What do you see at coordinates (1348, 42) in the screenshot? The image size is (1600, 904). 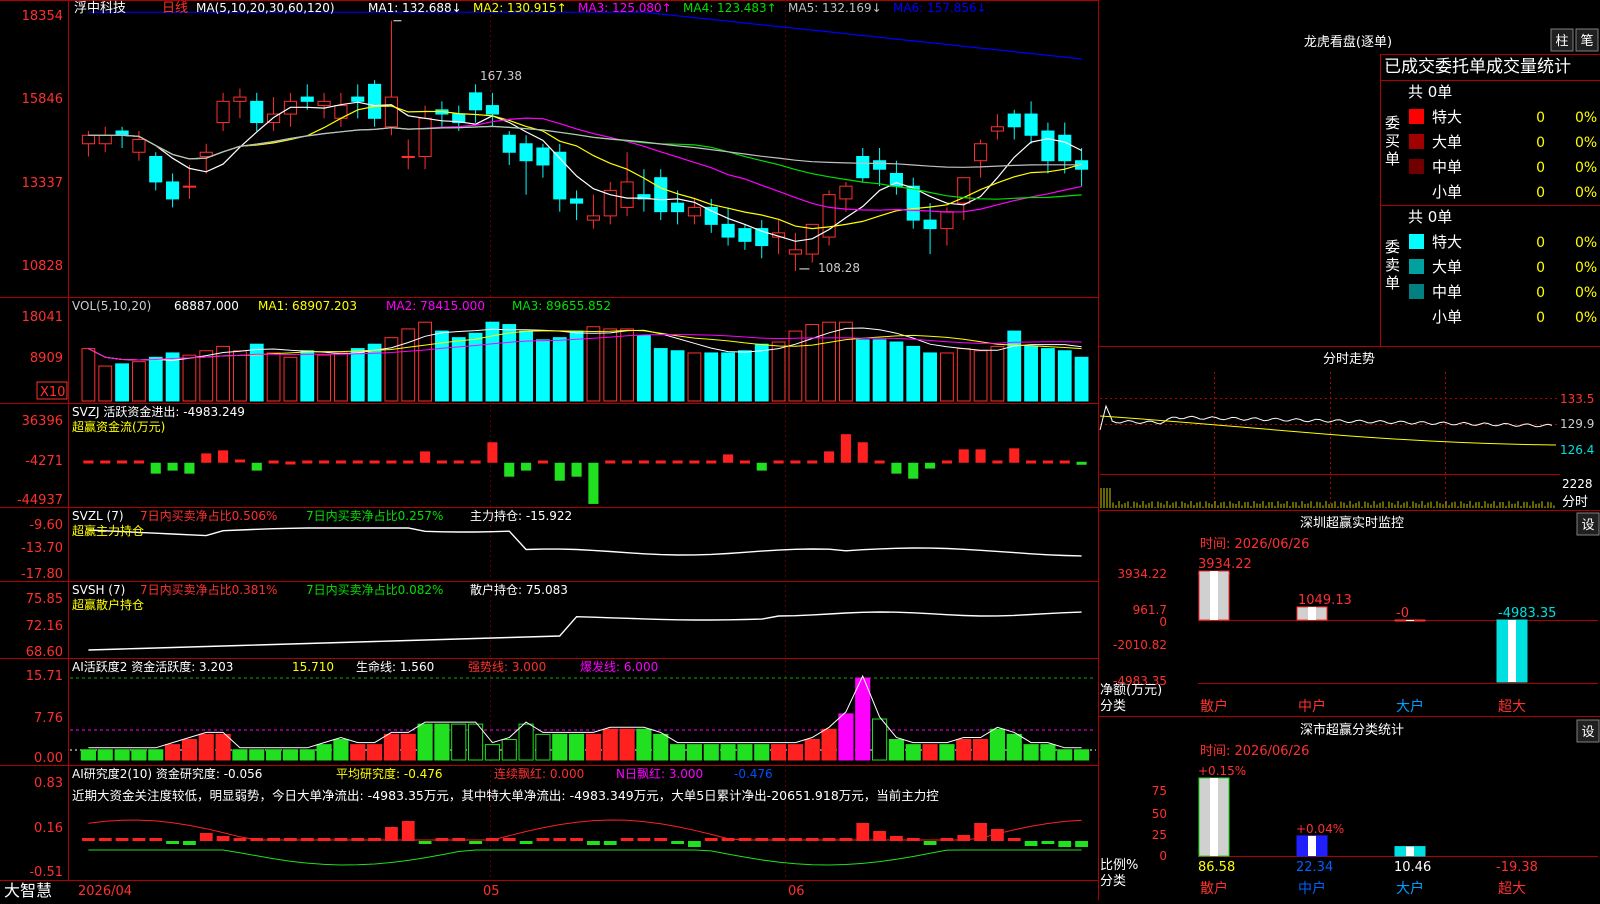 I see `lhb-title: 龙虎看盘(逐单)` at bounding box center [1348, 42].